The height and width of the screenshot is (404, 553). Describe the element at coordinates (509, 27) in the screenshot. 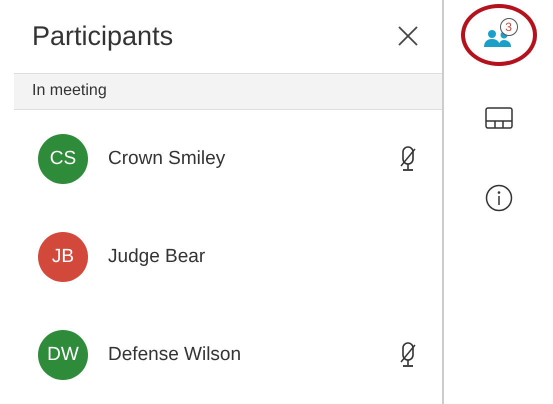

I see `count-badge: 3` at that location.